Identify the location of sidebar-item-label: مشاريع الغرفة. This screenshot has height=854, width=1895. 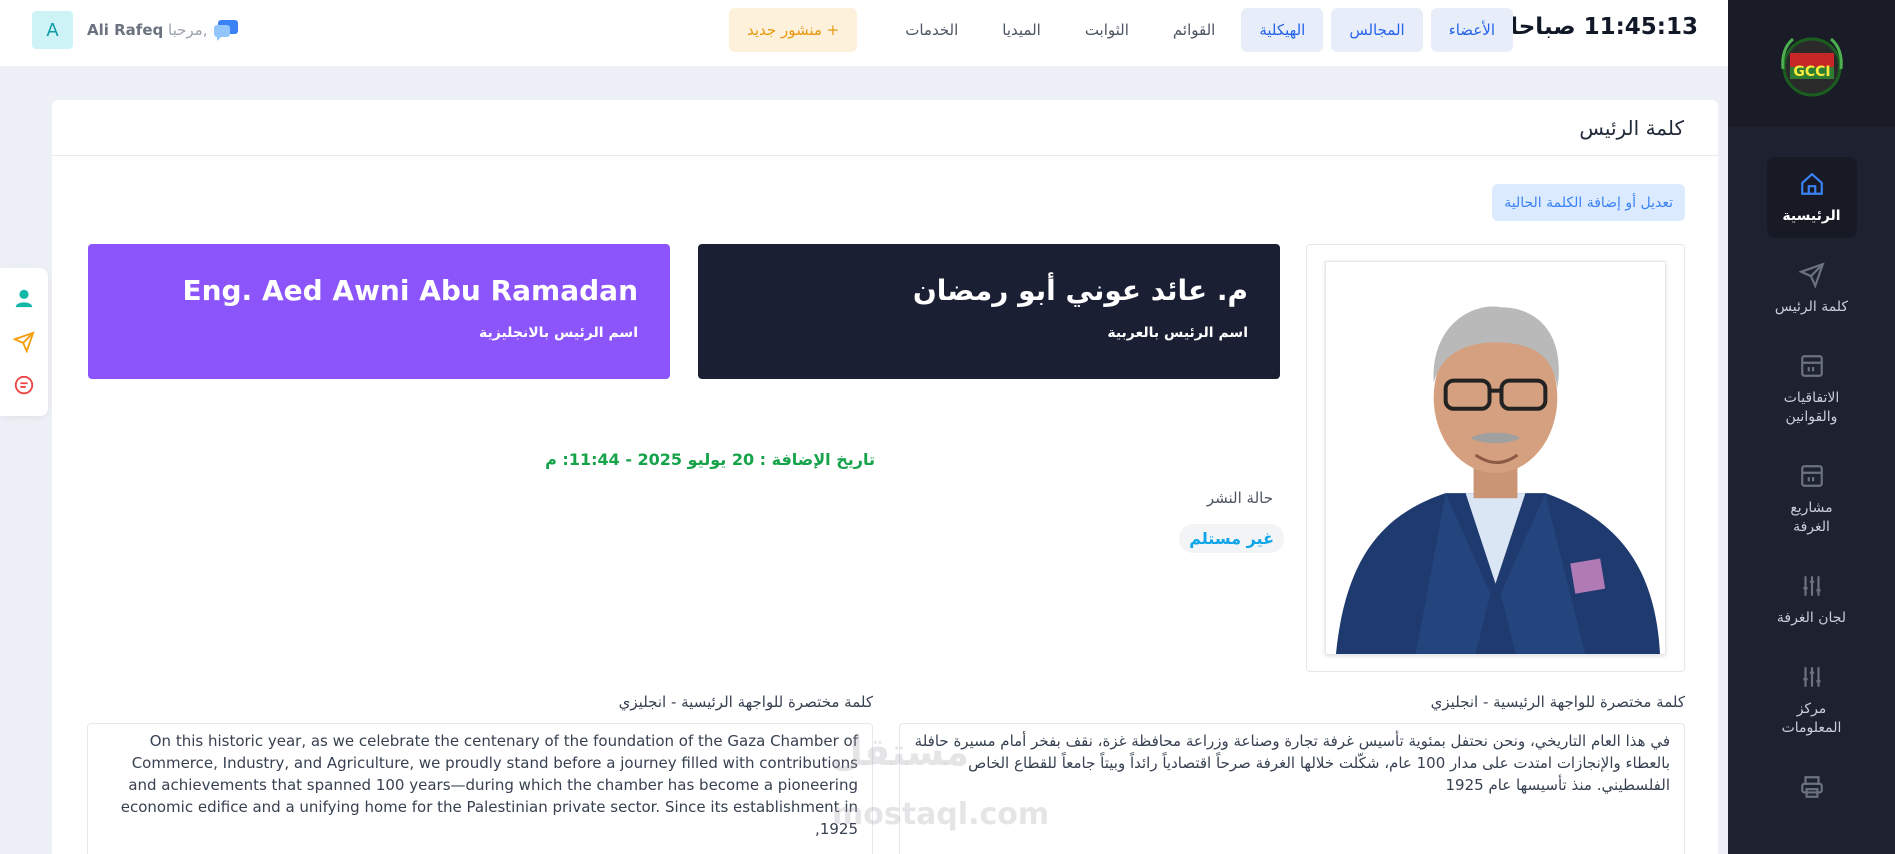
(1811, 517).